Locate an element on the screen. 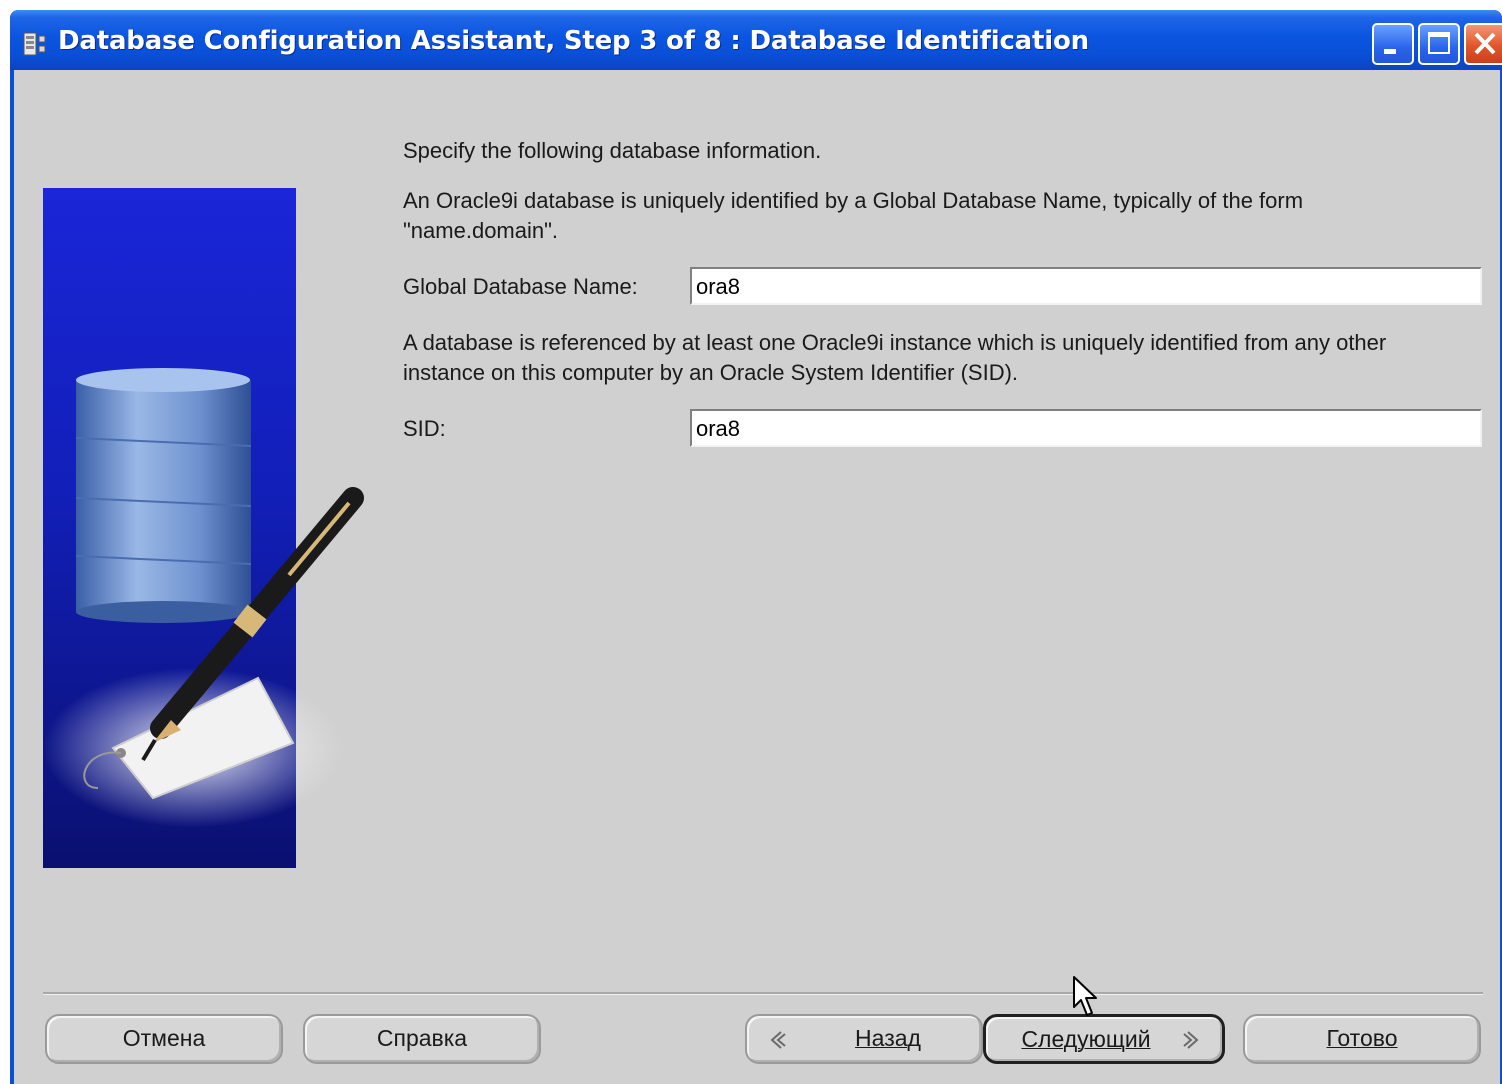 This screenshot has width=1502, height=1084. minimize-icon is located at coordinates (1390, 51).